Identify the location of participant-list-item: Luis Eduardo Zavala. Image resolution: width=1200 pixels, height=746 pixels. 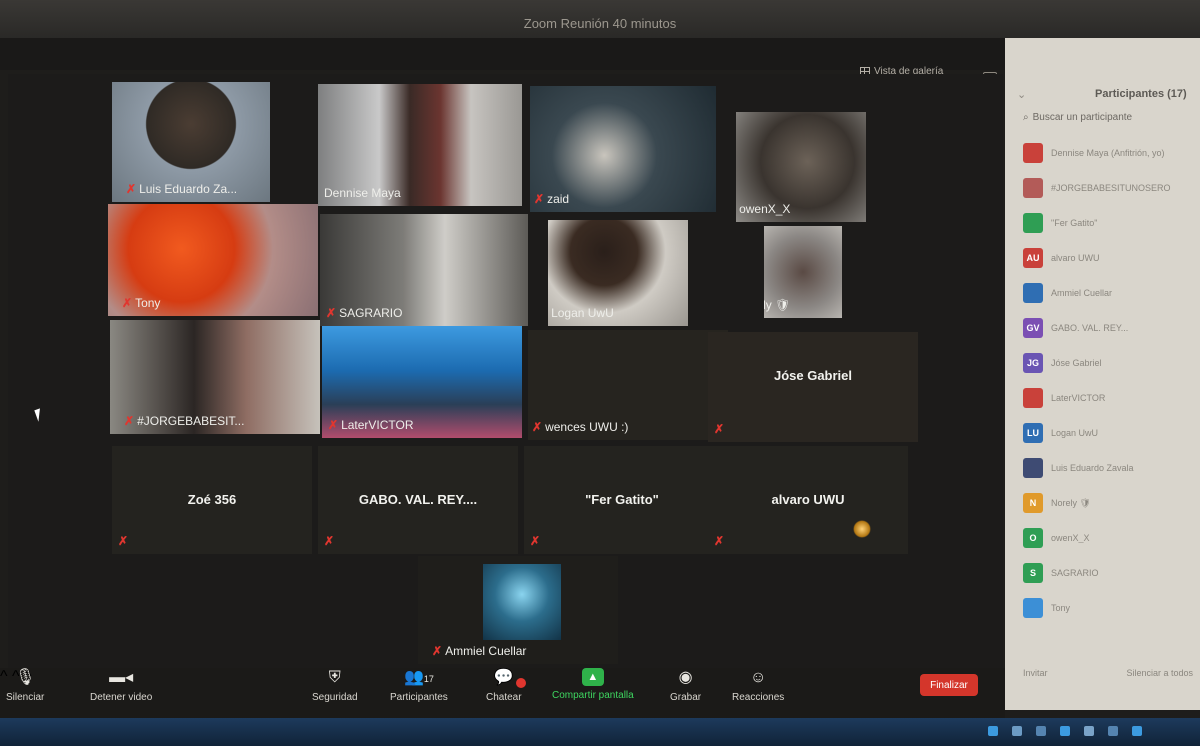
(1108, 468).